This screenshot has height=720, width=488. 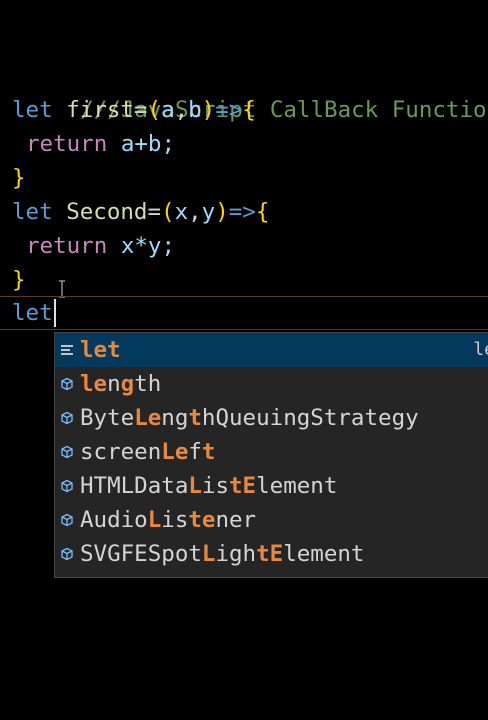 I want to click on code-line-second-return: return x*y;, so click(x=100, y=246).